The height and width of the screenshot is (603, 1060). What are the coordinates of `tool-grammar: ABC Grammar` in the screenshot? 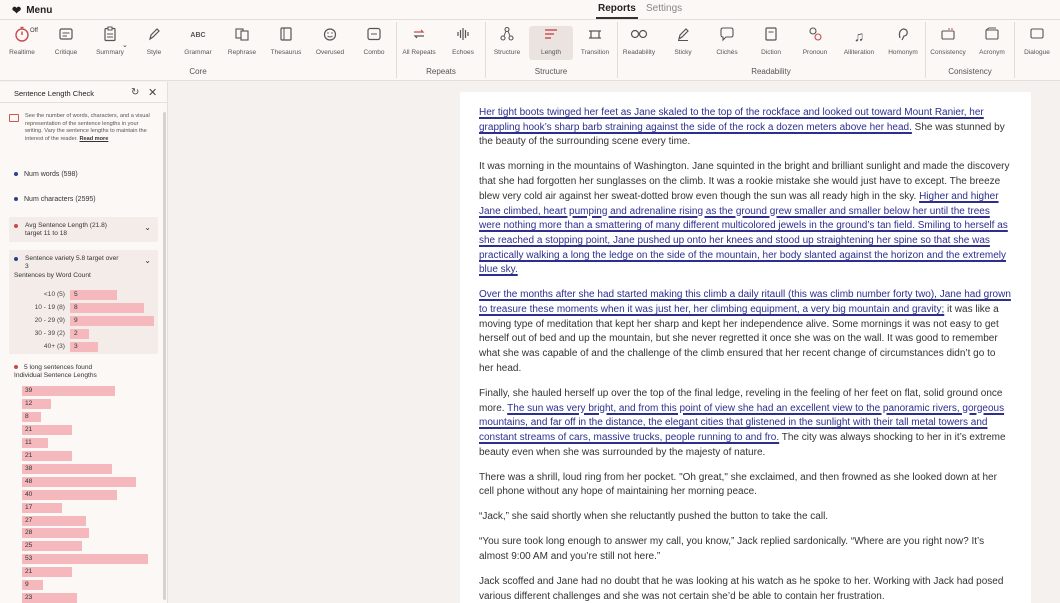 It's located at (198, 41).